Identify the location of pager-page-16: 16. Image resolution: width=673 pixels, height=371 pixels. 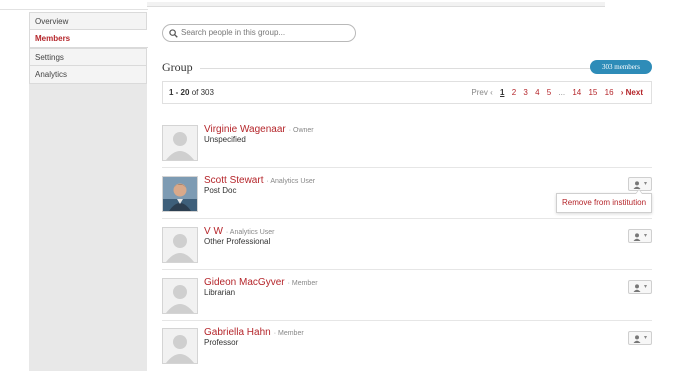
(609, 92).